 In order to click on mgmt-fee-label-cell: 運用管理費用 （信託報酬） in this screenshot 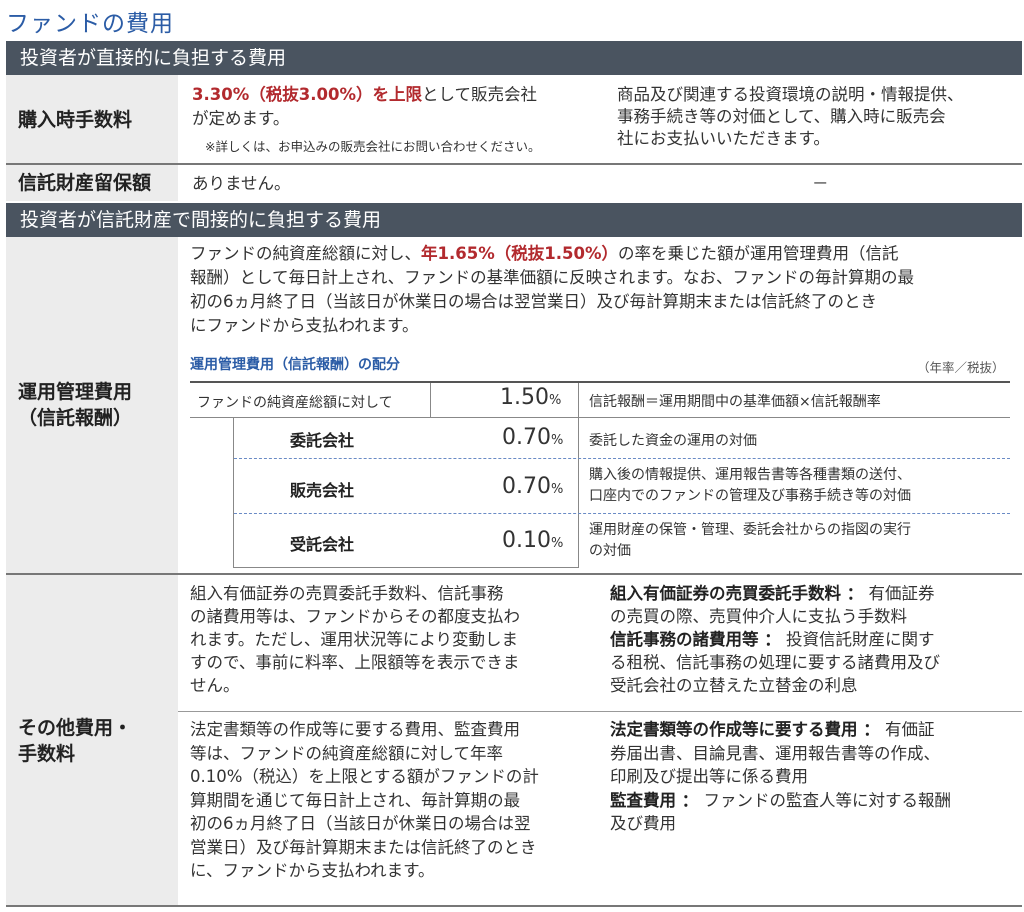, I will do `click(92, 405)`.